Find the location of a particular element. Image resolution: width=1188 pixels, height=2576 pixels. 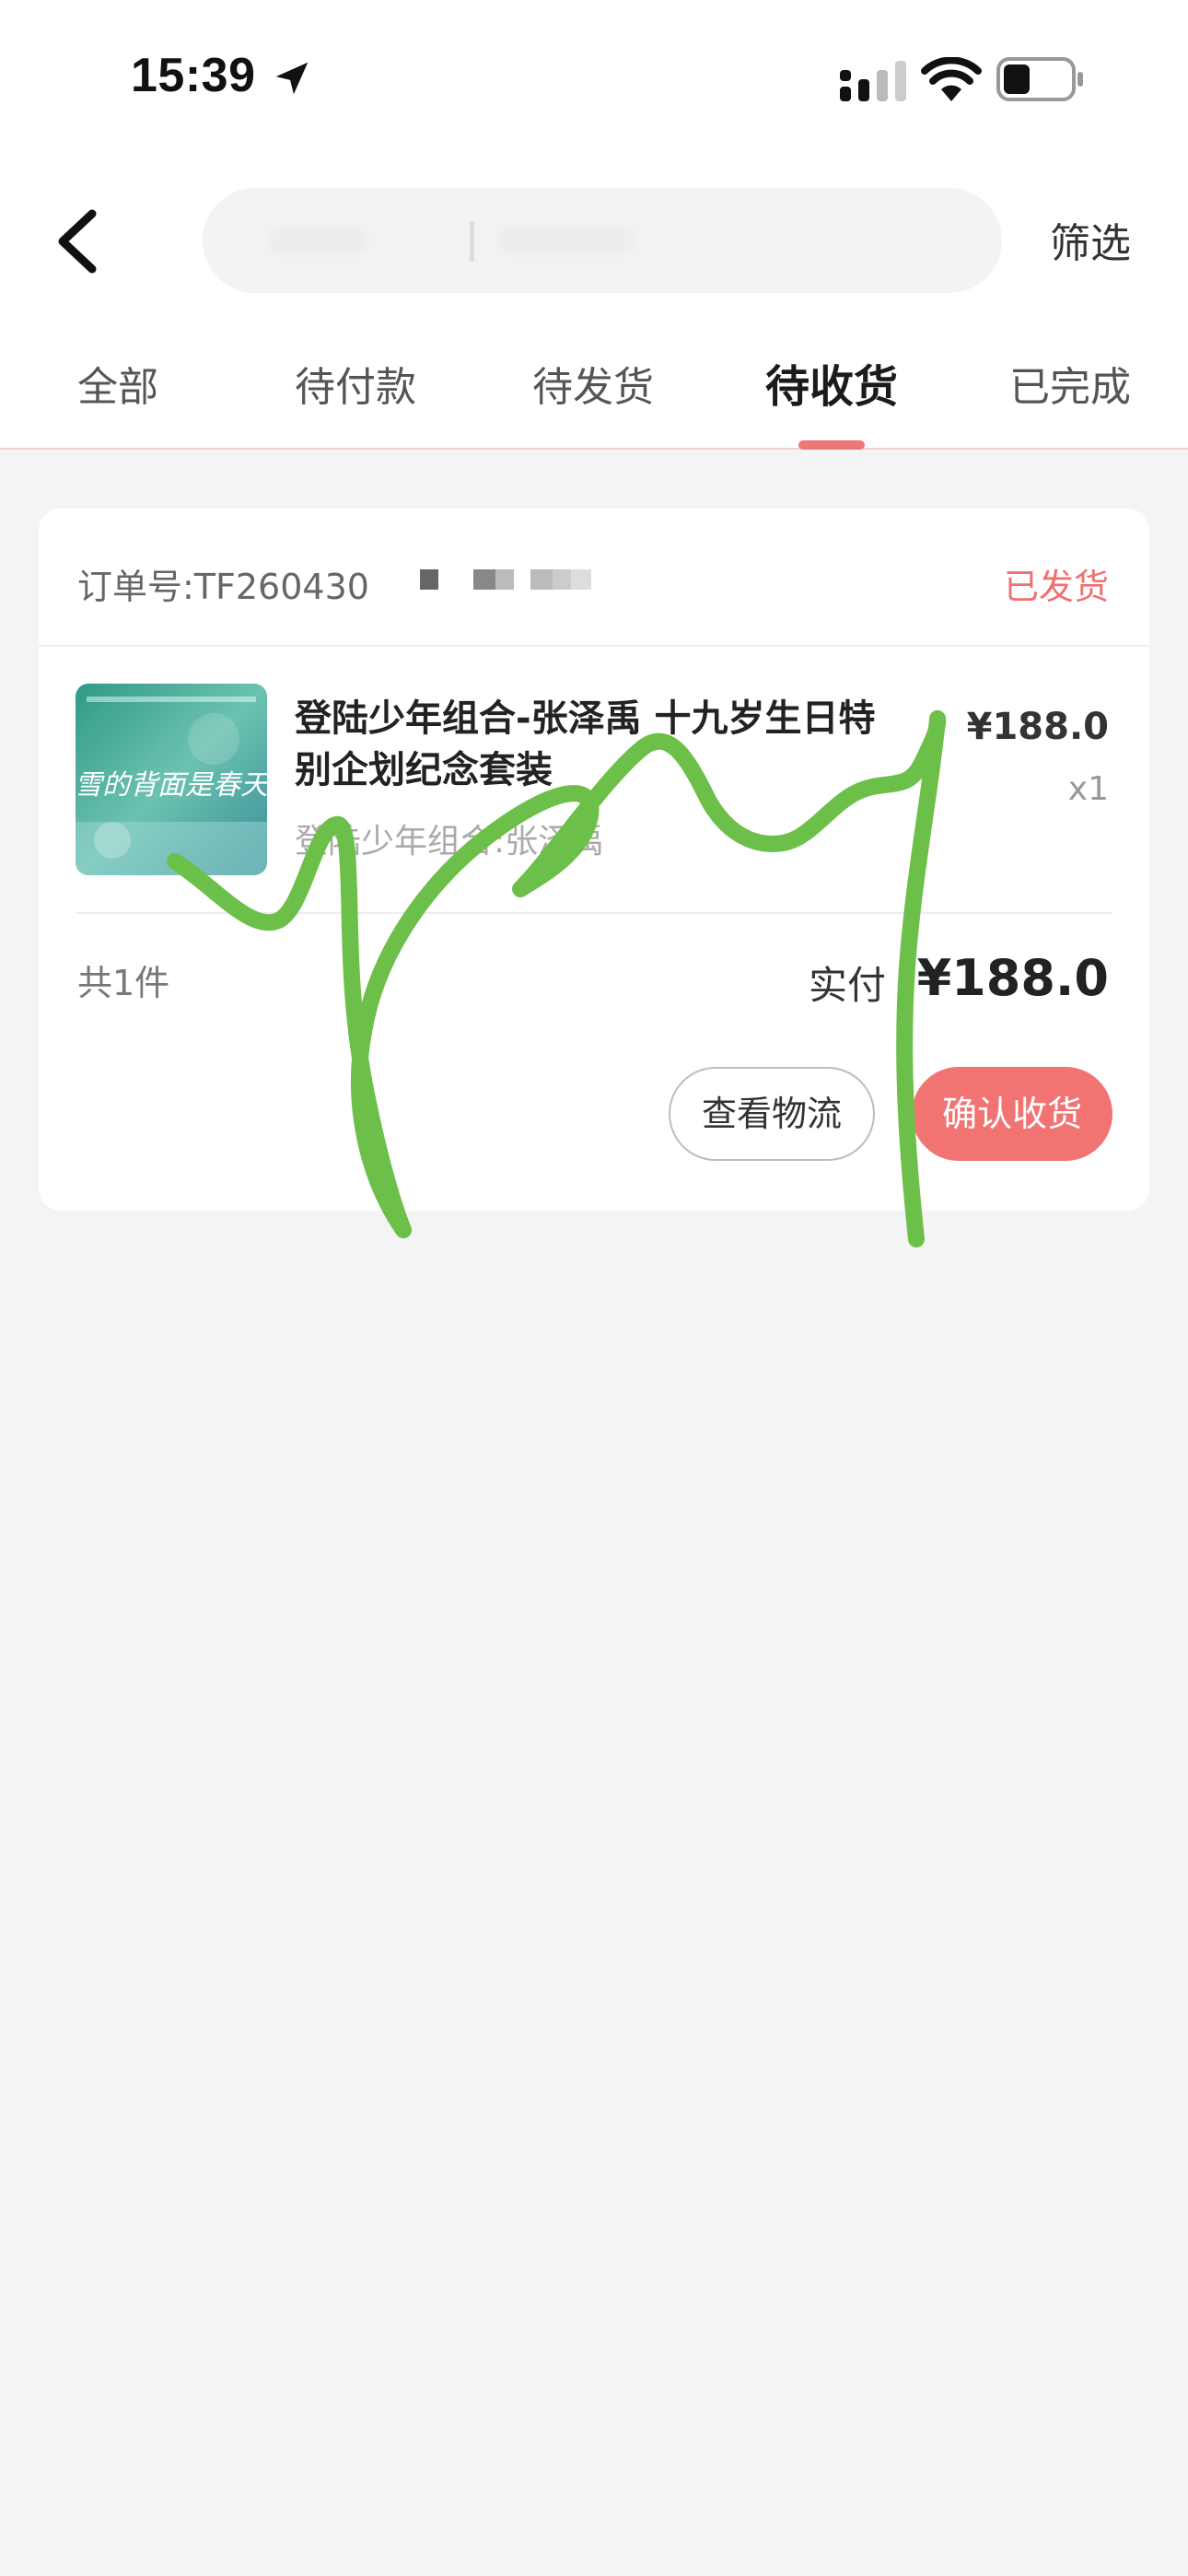

tab-pending-payment: 待付款 is located at coordinates (355, 383).